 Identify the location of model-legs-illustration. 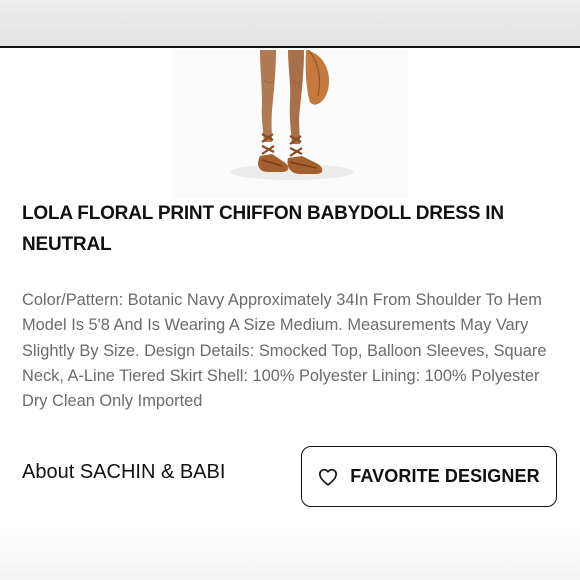
(292, 115).